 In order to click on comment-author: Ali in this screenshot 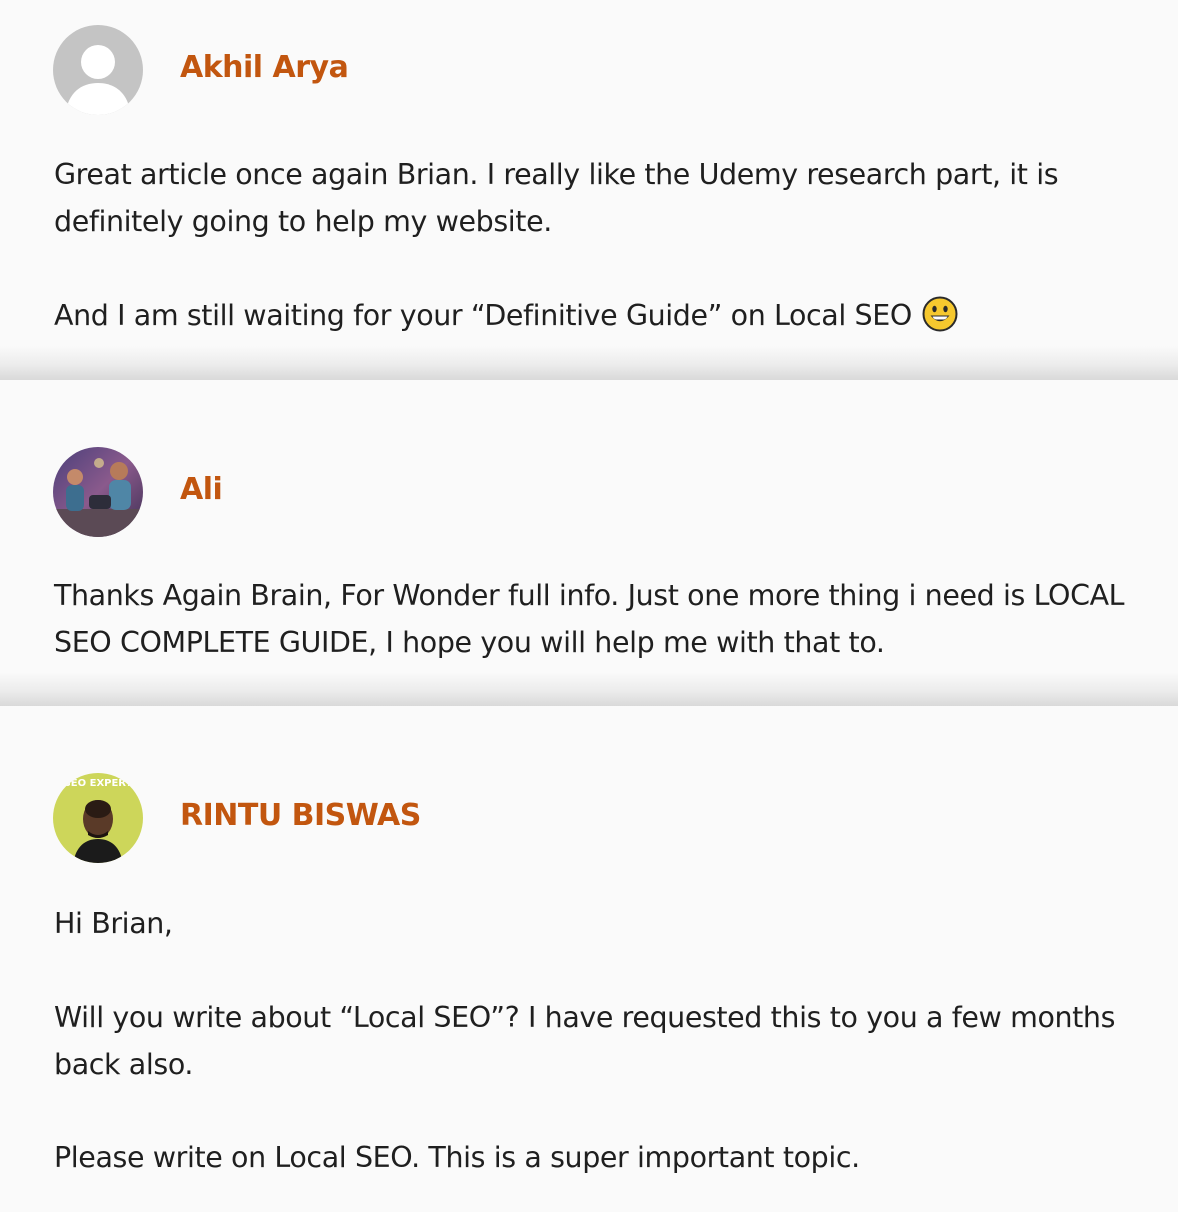, I will do `click(201, 490)`.